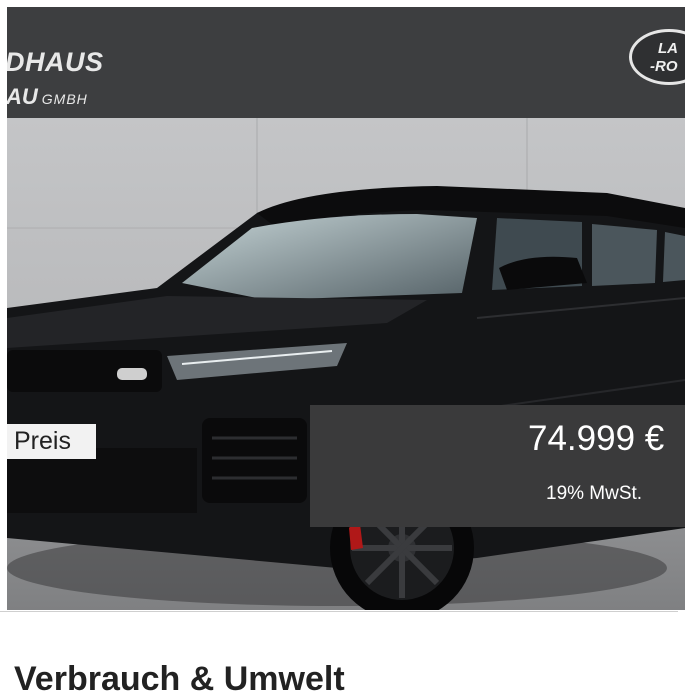 The width and height of the screenshot is (685, 699). Describe the element at coordinates (664, 66) in the screenshot. I see `brand-logo-text-bottom: -RO` at that location.